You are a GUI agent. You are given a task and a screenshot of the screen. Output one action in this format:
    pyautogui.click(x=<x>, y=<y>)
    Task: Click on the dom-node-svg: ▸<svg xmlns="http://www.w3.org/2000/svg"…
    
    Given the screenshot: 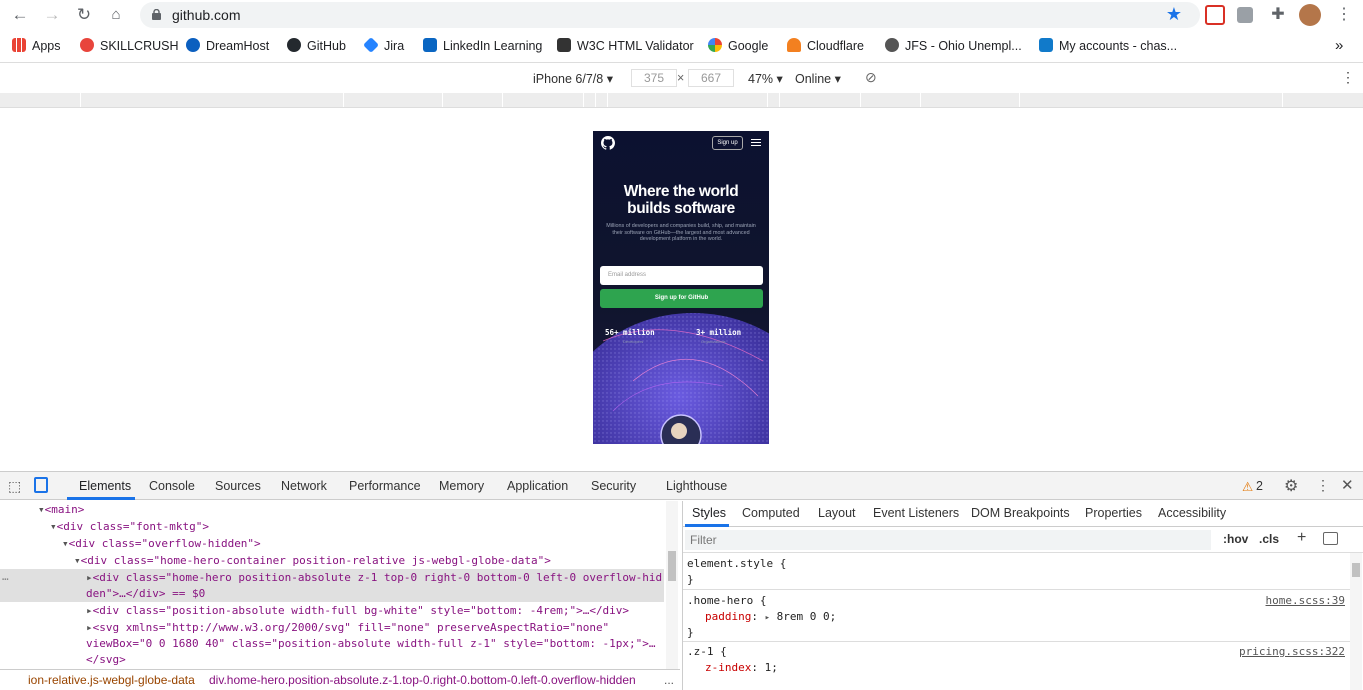 What is the action you would take?
    pyautogui.click(x=347, y=628)
    